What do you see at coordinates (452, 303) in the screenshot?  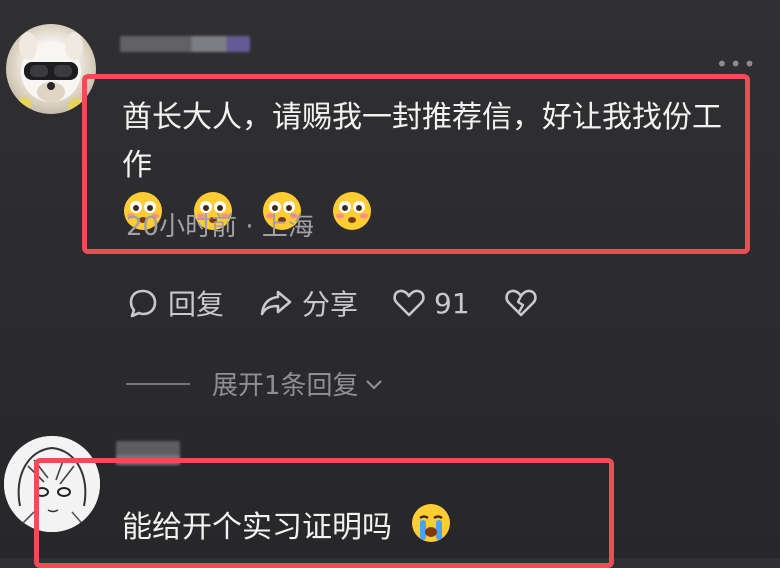 I see `like-count: 91` at bounding box center [452, 303].